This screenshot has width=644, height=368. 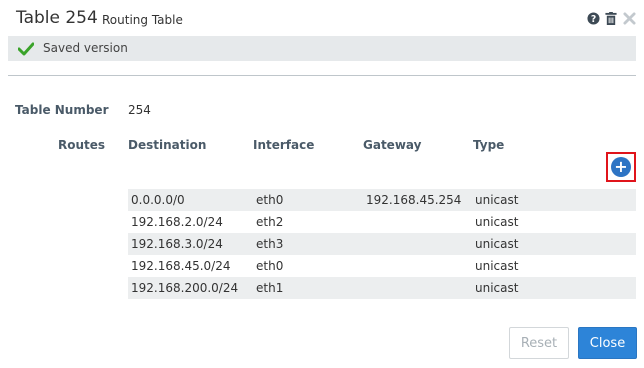 I want to click on table-row: 192.168.3.0/24 eth3 unicast, so click(x=382, y=244).